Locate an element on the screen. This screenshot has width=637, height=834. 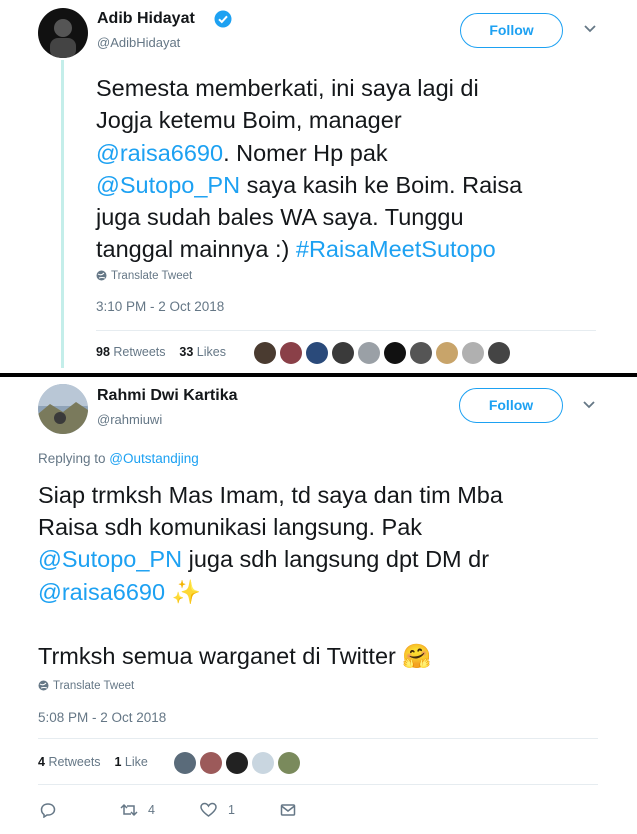
retweet-count: 4 is located at coordinates (41, 762).